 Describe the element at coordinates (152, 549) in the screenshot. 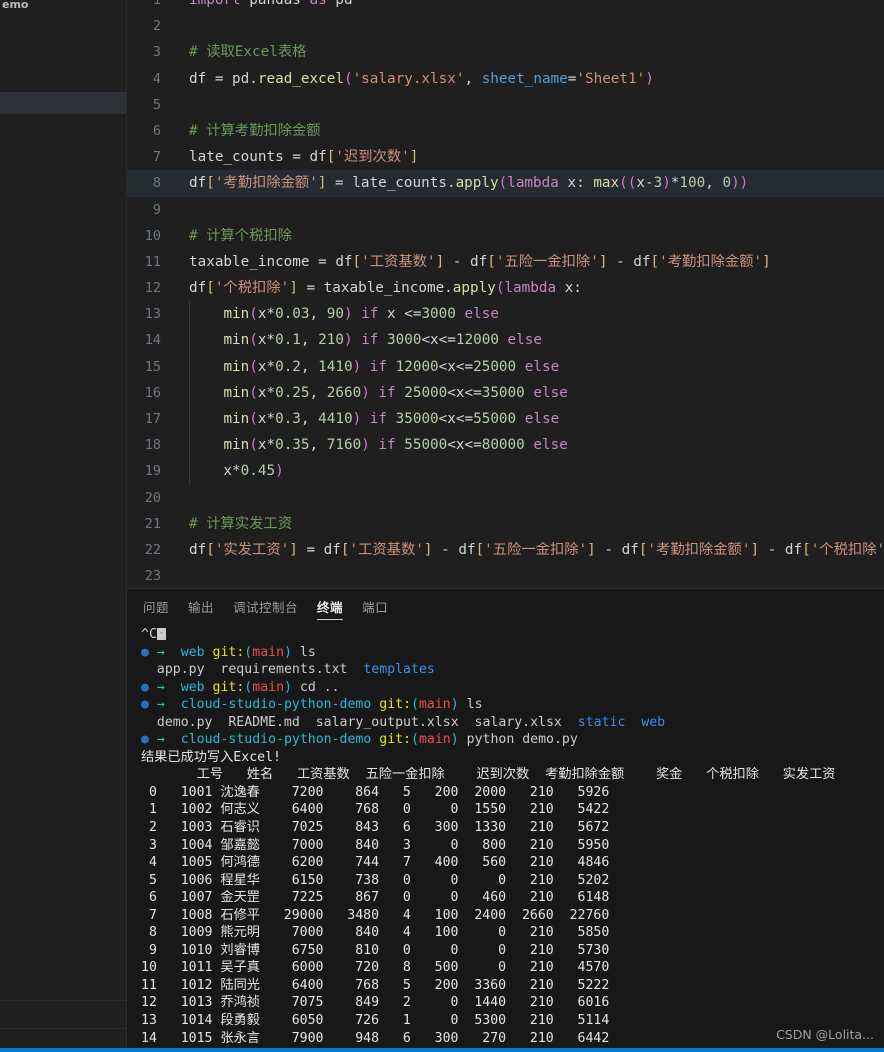

I see `line-number: 22` at that location.